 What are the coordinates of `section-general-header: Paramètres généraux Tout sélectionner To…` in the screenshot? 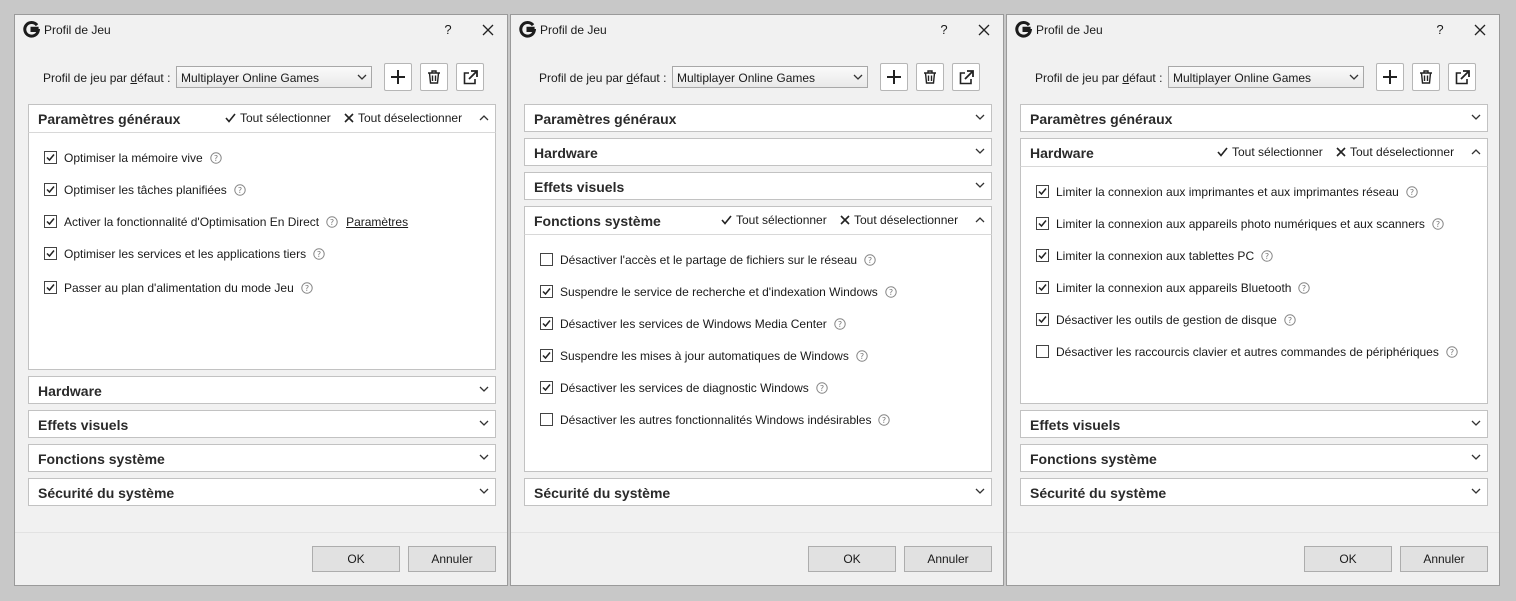 It's located at (262, 118).